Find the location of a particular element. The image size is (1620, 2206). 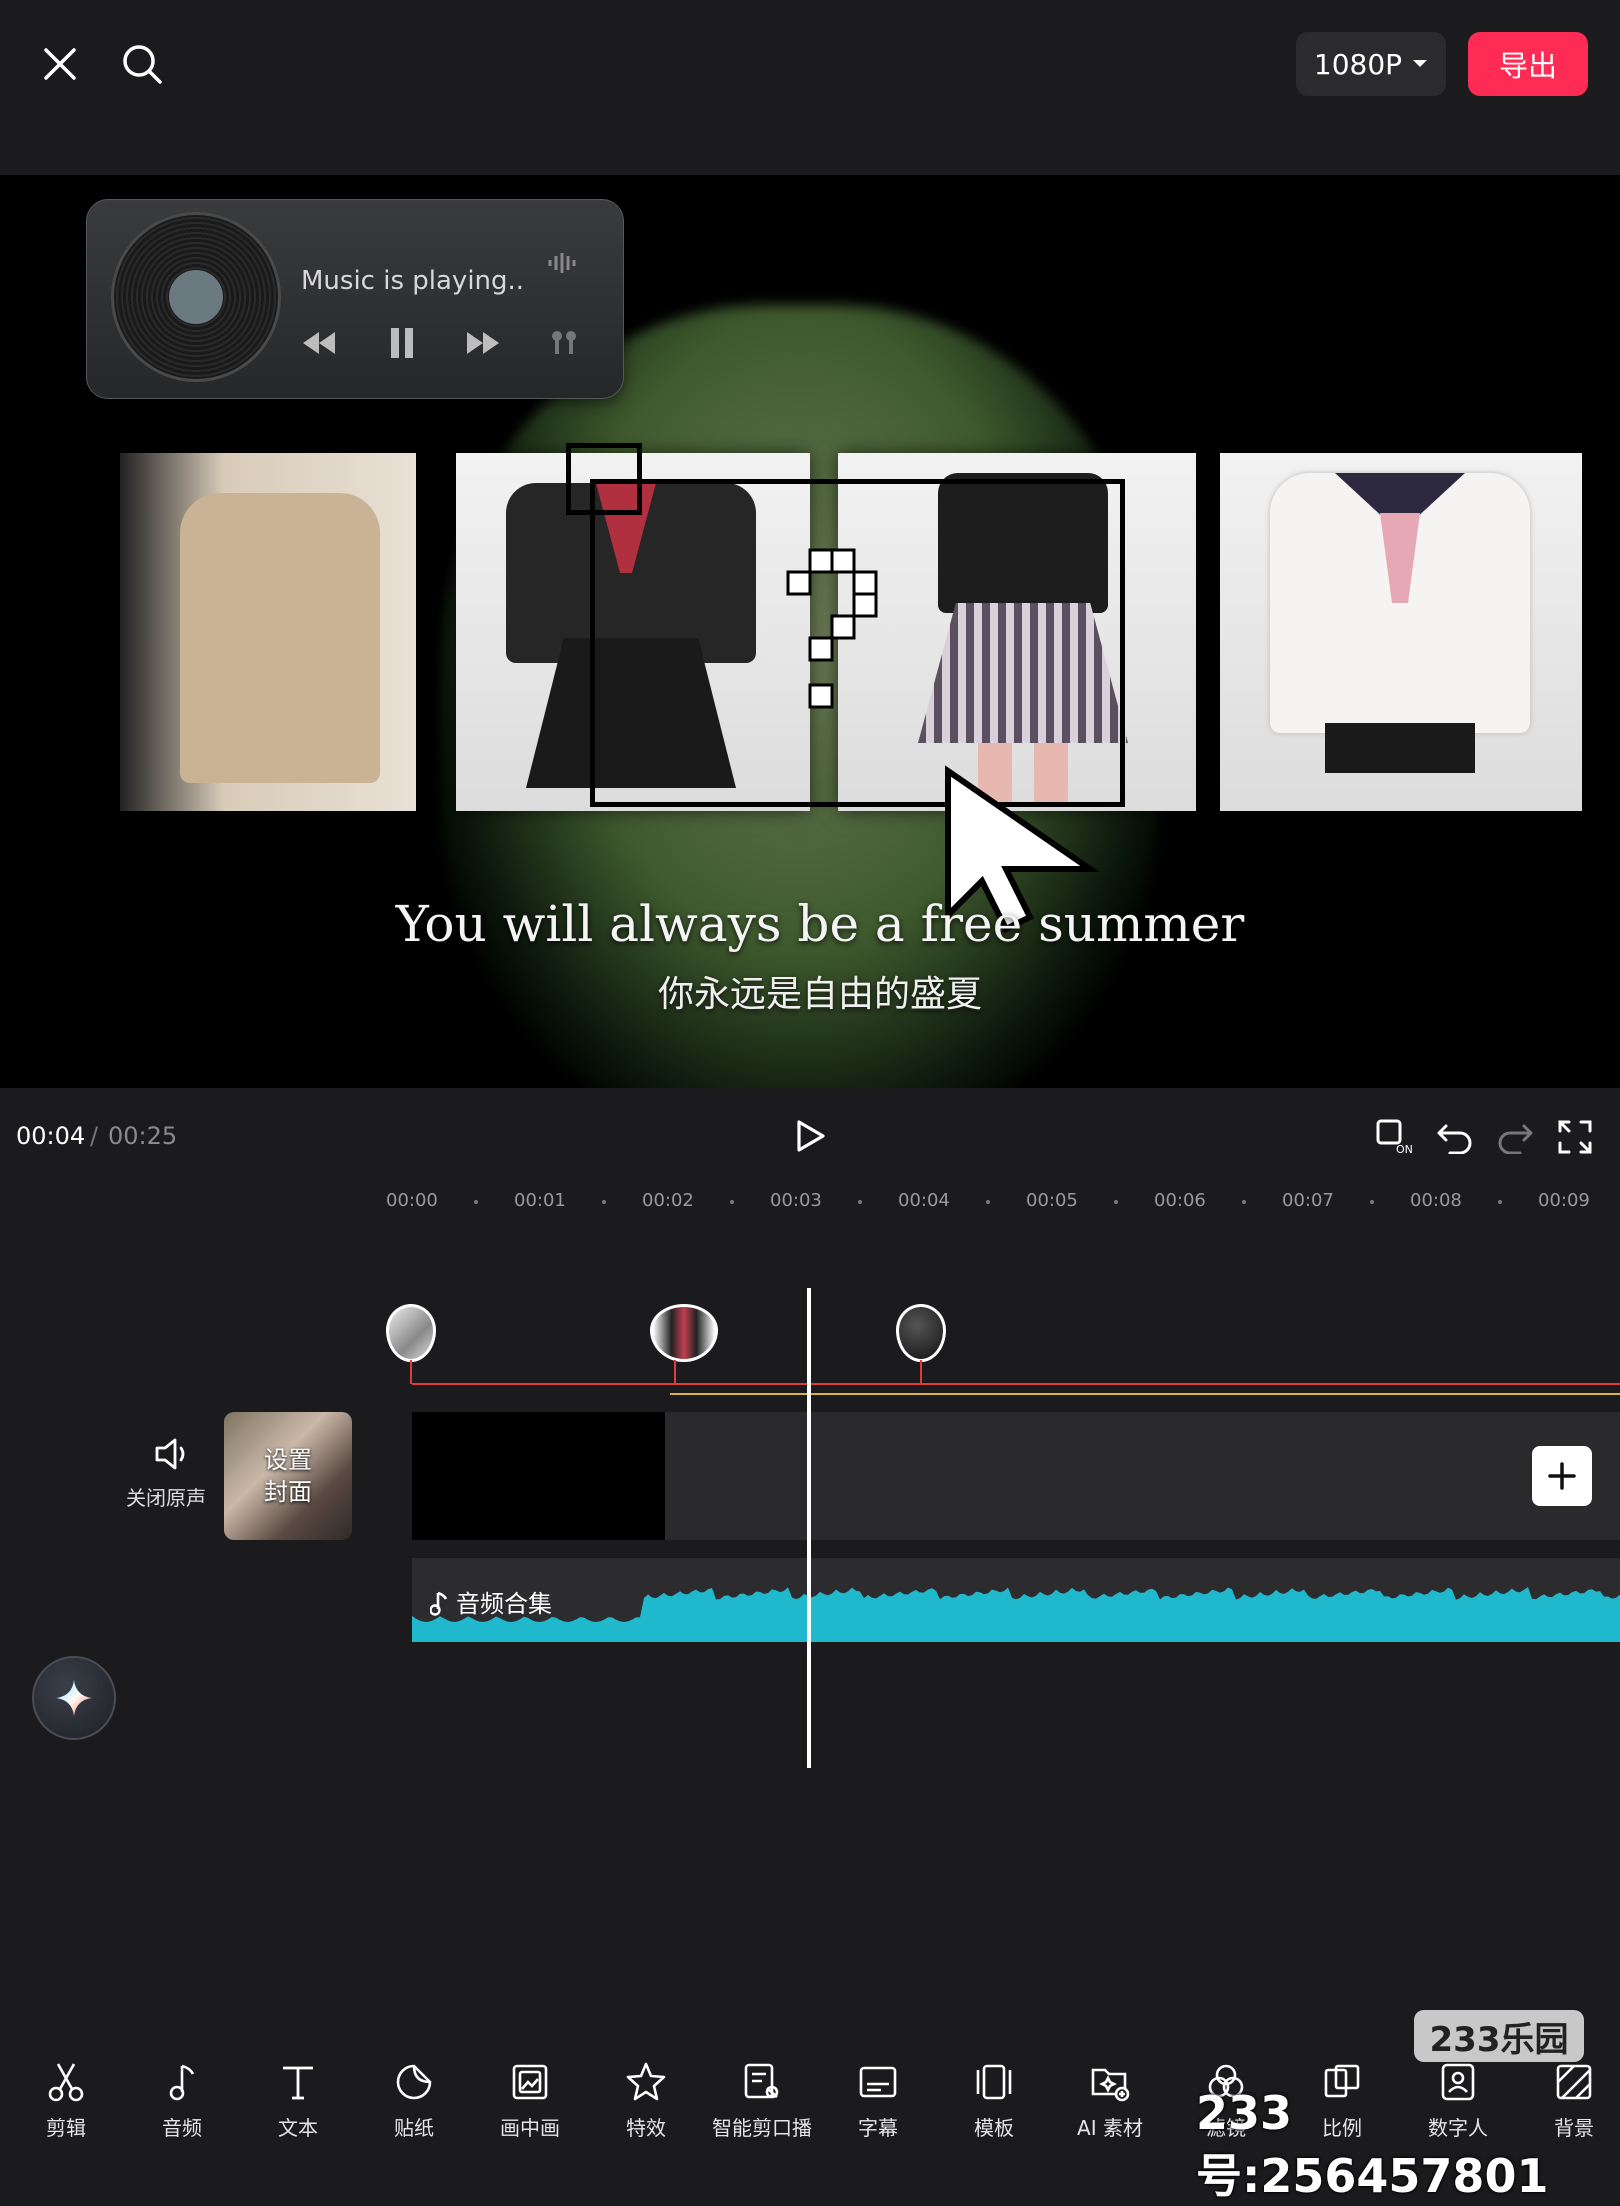

search-icon is located at coordinates (142, 64).